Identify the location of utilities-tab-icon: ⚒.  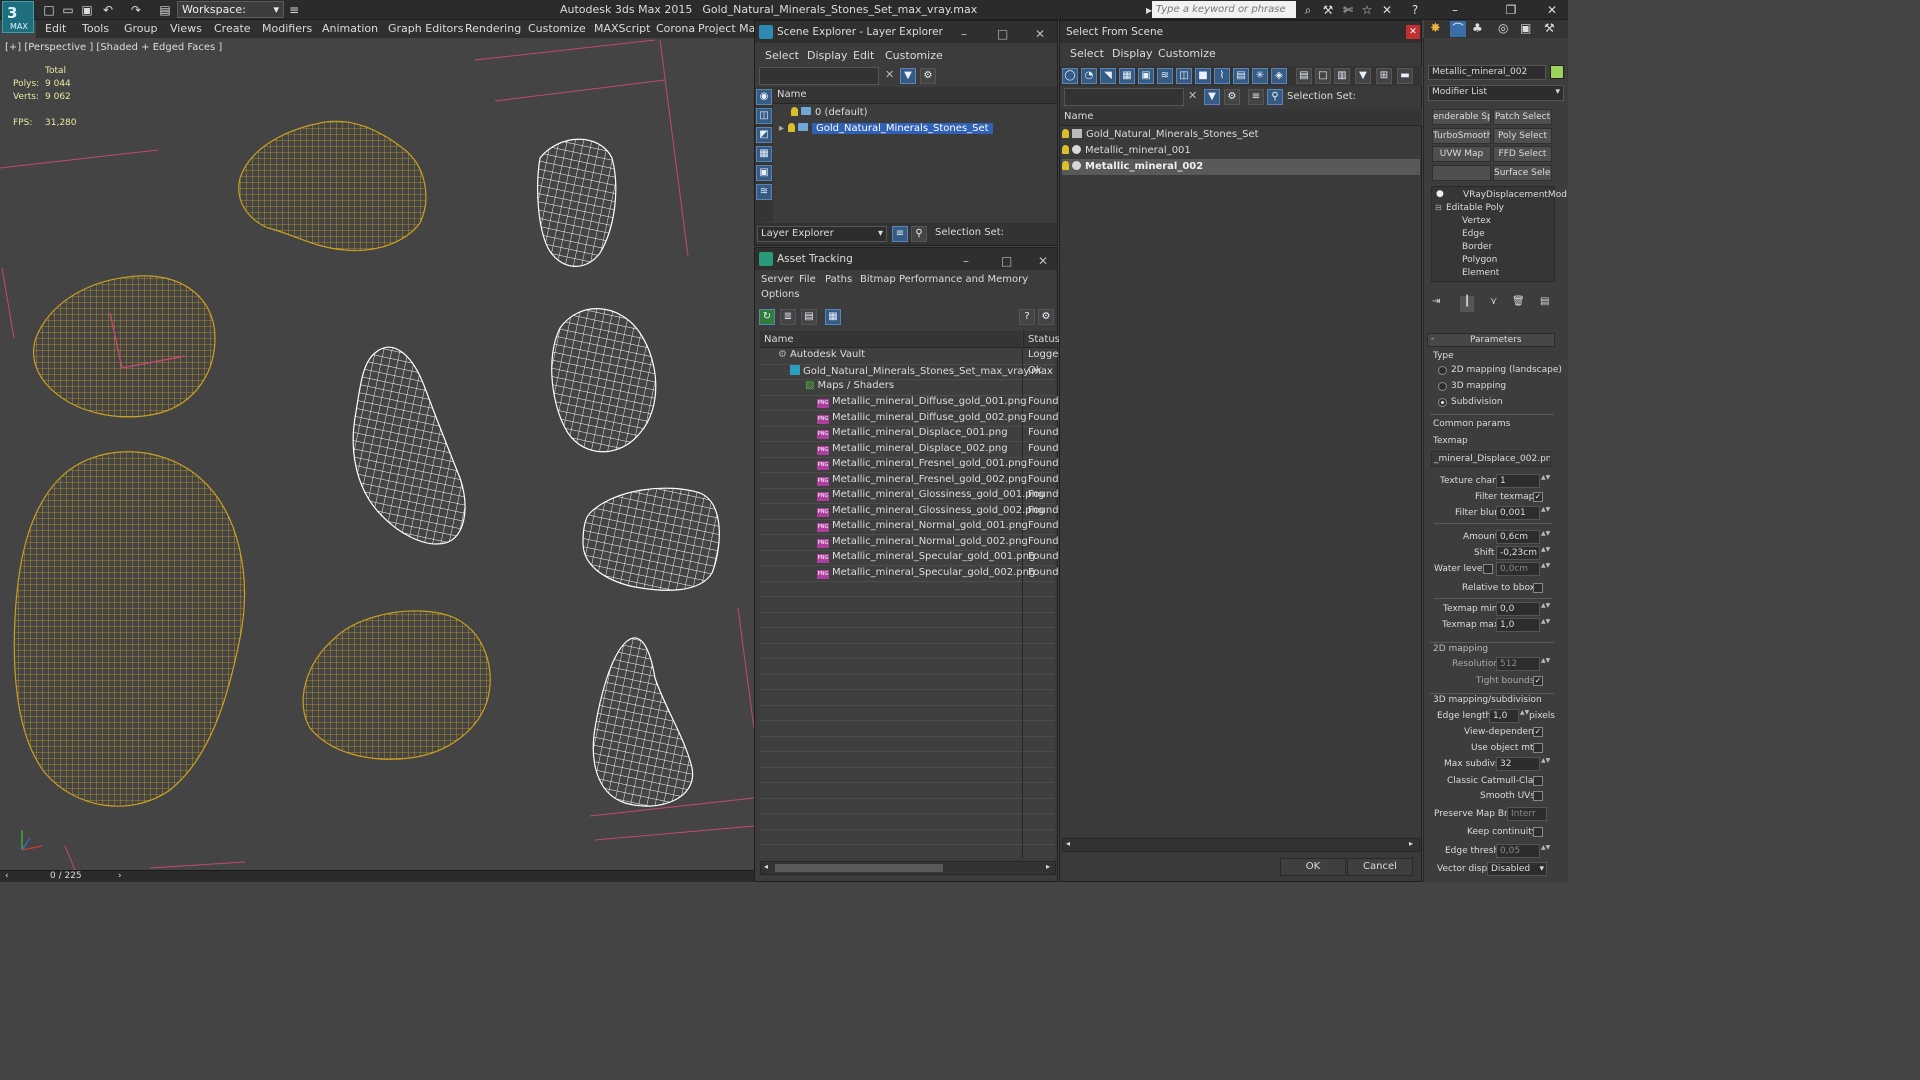
(1549, 28).